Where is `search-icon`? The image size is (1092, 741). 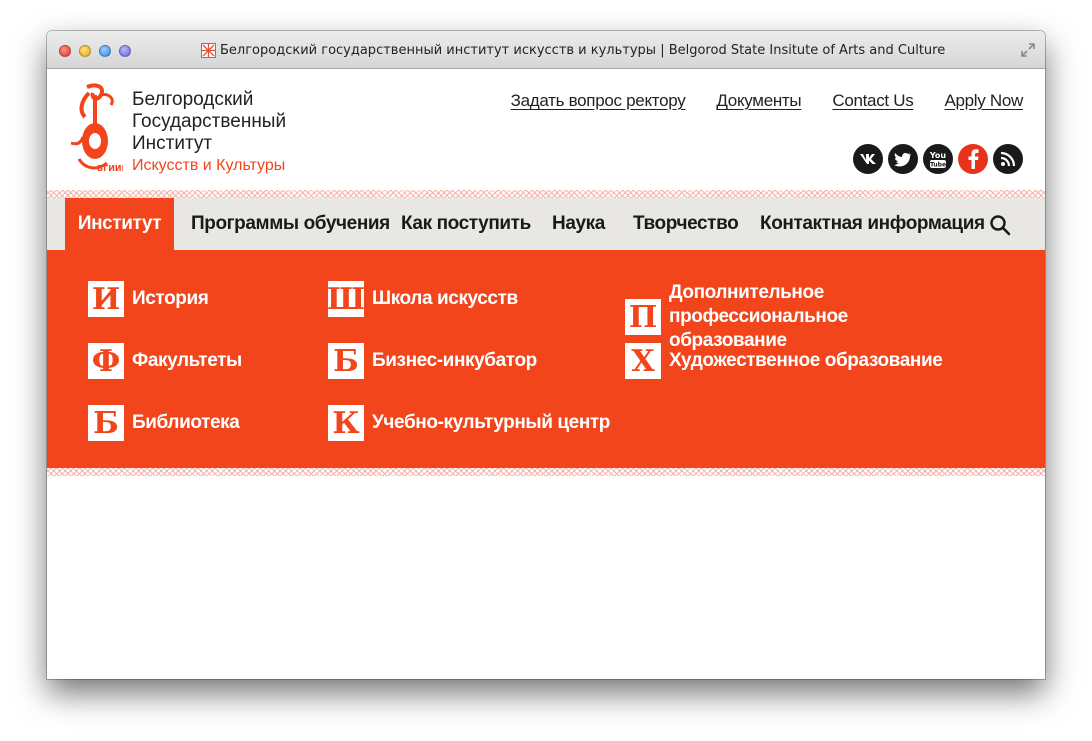
search-icon is located at coordinates (1000, 225).